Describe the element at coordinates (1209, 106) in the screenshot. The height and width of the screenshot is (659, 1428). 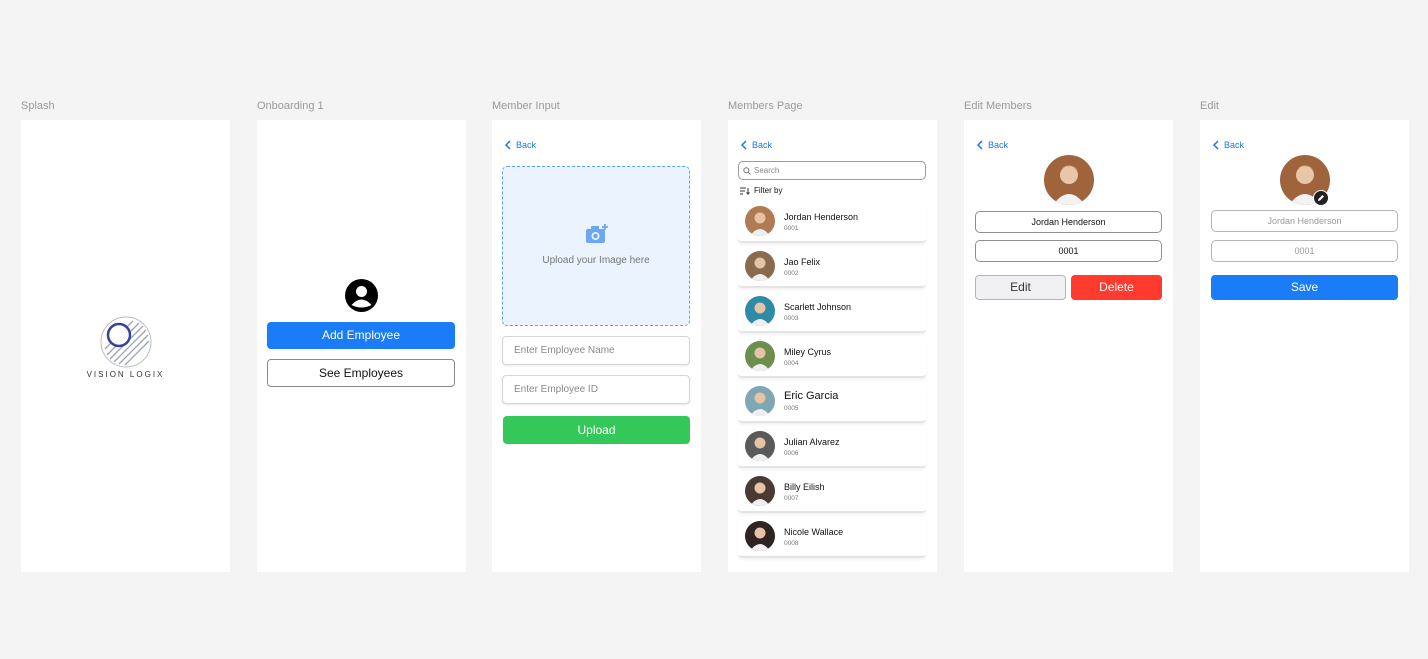
I see `frame-label-edit: Edit` at that location.